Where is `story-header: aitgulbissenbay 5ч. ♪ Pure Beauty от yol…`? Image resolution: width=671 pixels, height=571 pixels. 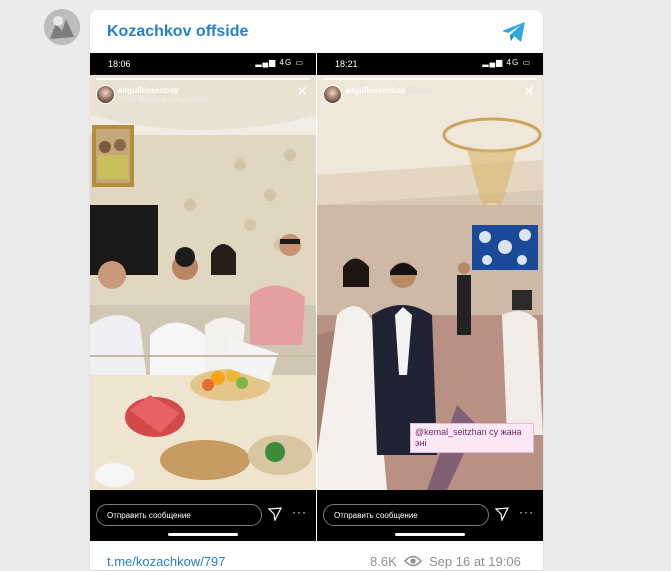
story-header: aitgulbissenbay 5ч. ♪ Pure Beauty от yol… is located at coordinates (202, 94).